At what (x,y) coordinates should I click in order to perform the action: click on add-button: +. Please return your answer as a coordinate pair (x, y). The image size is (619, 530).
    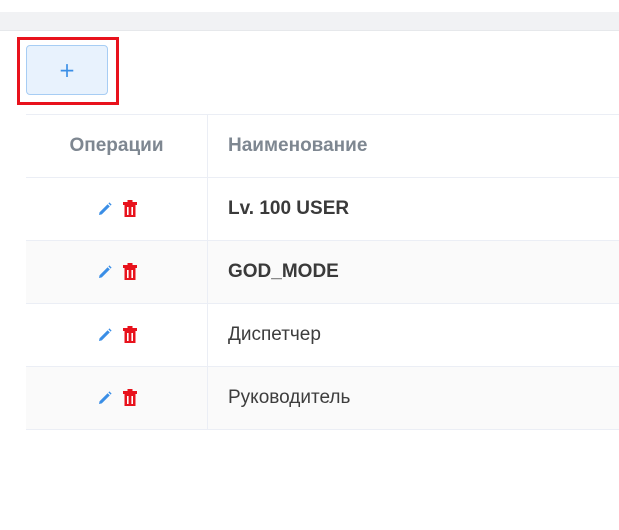
    Looking at the image, I should click on (67, 70).